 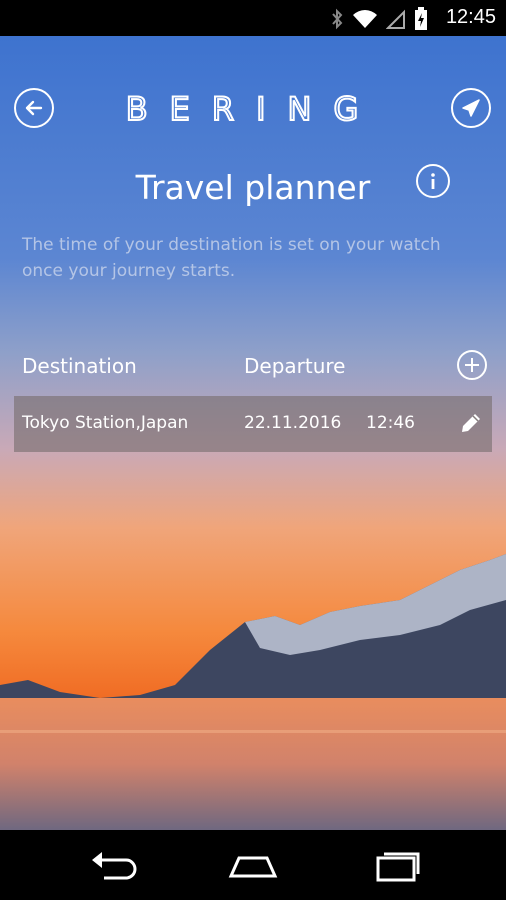 I want to click on status-icons, so click(x=379, y=19).